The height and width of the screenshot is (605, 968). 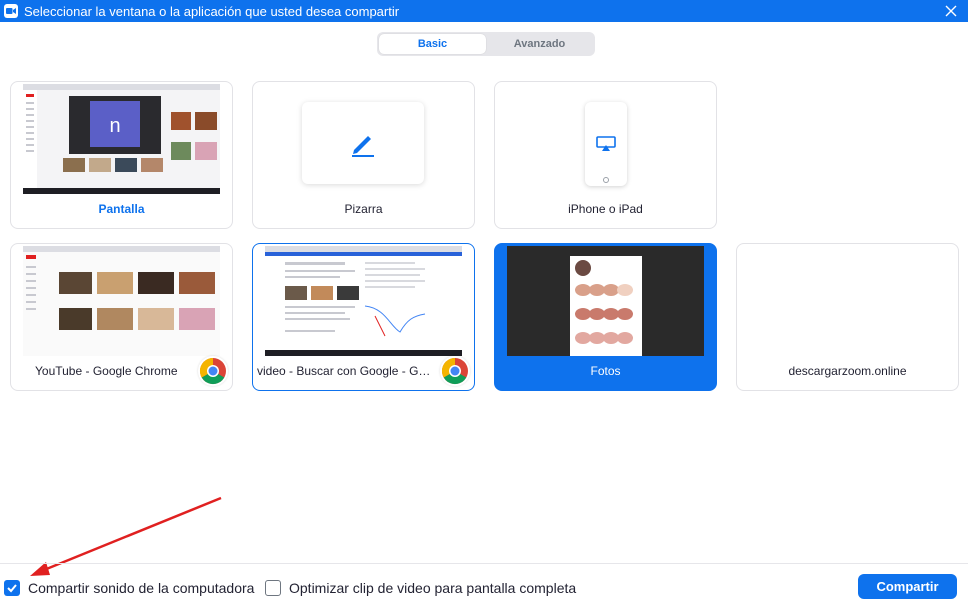 I want to click on tile-label: iPhone o iPad, so click(x=605, y=209).